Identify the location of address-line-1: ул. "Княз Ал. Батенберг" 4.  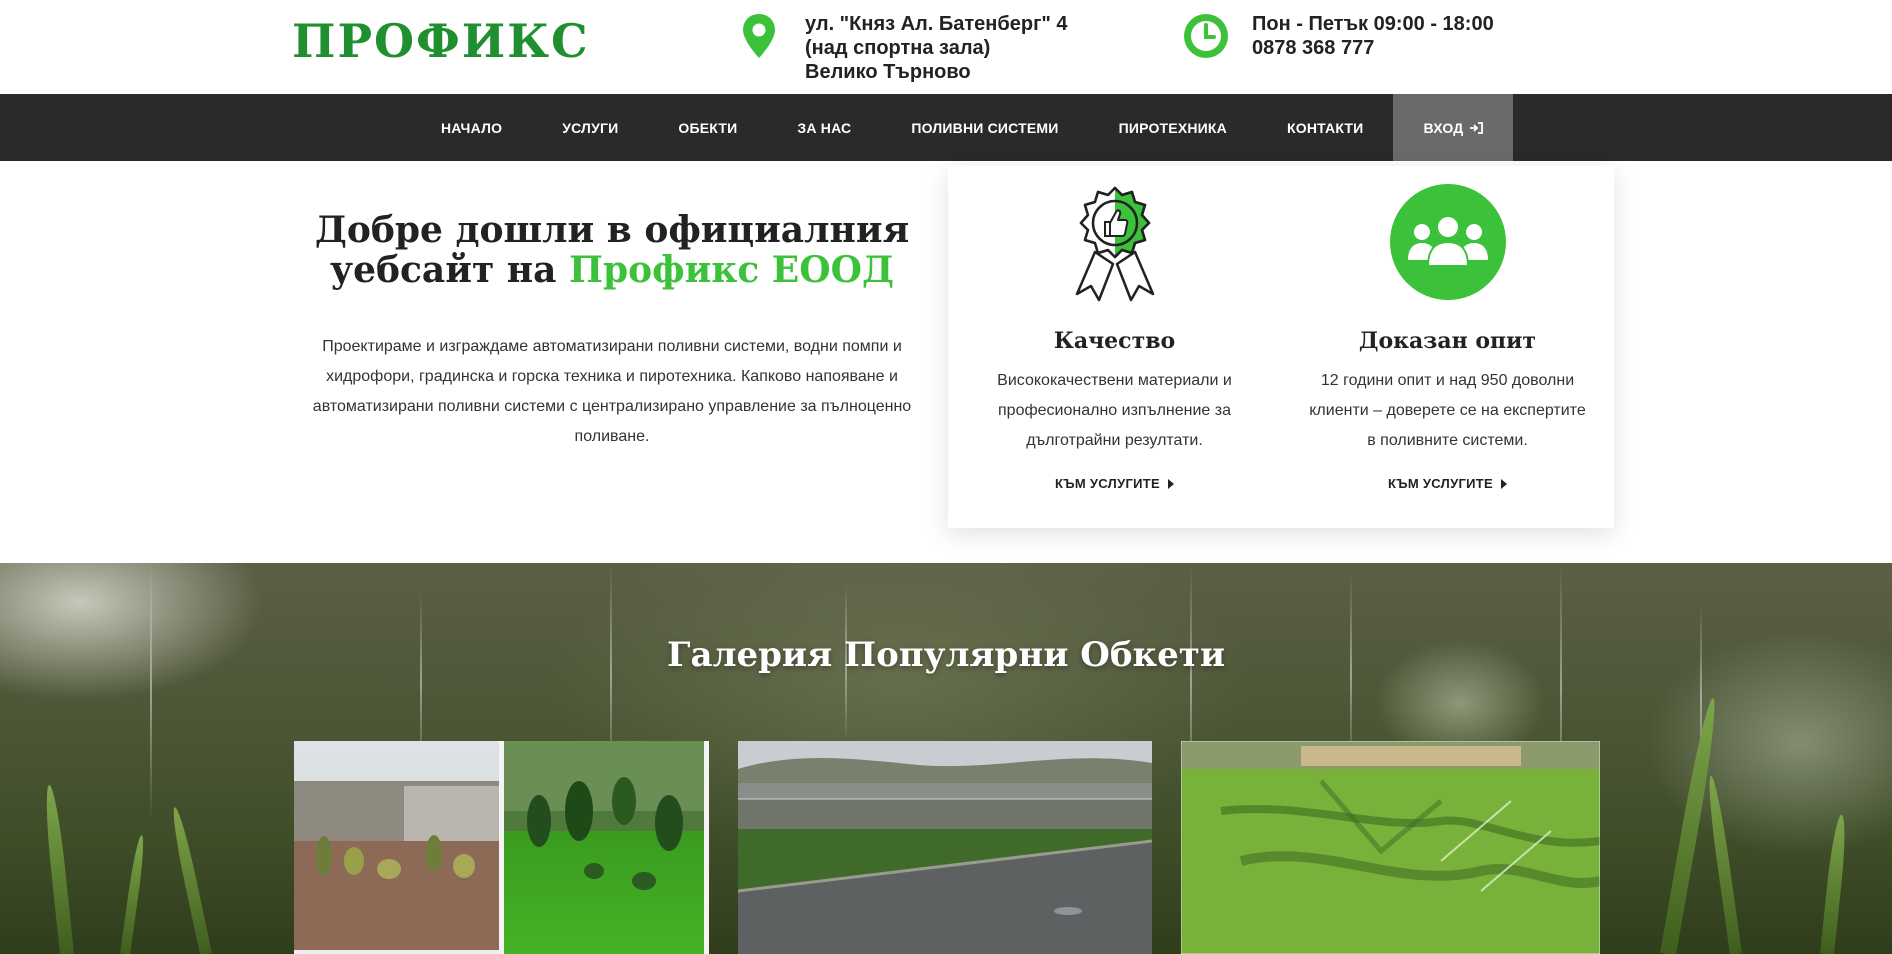
(936, 24).